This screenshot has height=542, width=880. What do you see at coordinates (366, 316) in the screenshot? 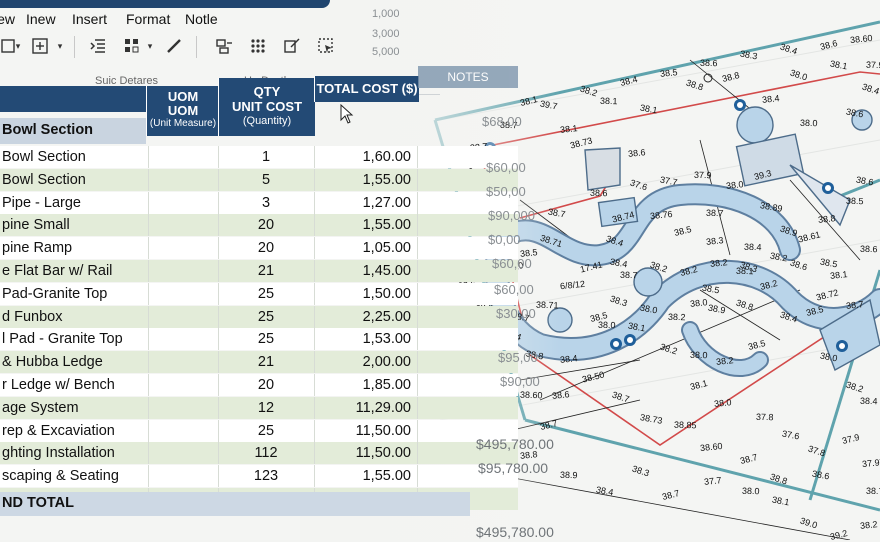
I see `total-cost-cell: 2,25.00` at bounding box center [366, 316].